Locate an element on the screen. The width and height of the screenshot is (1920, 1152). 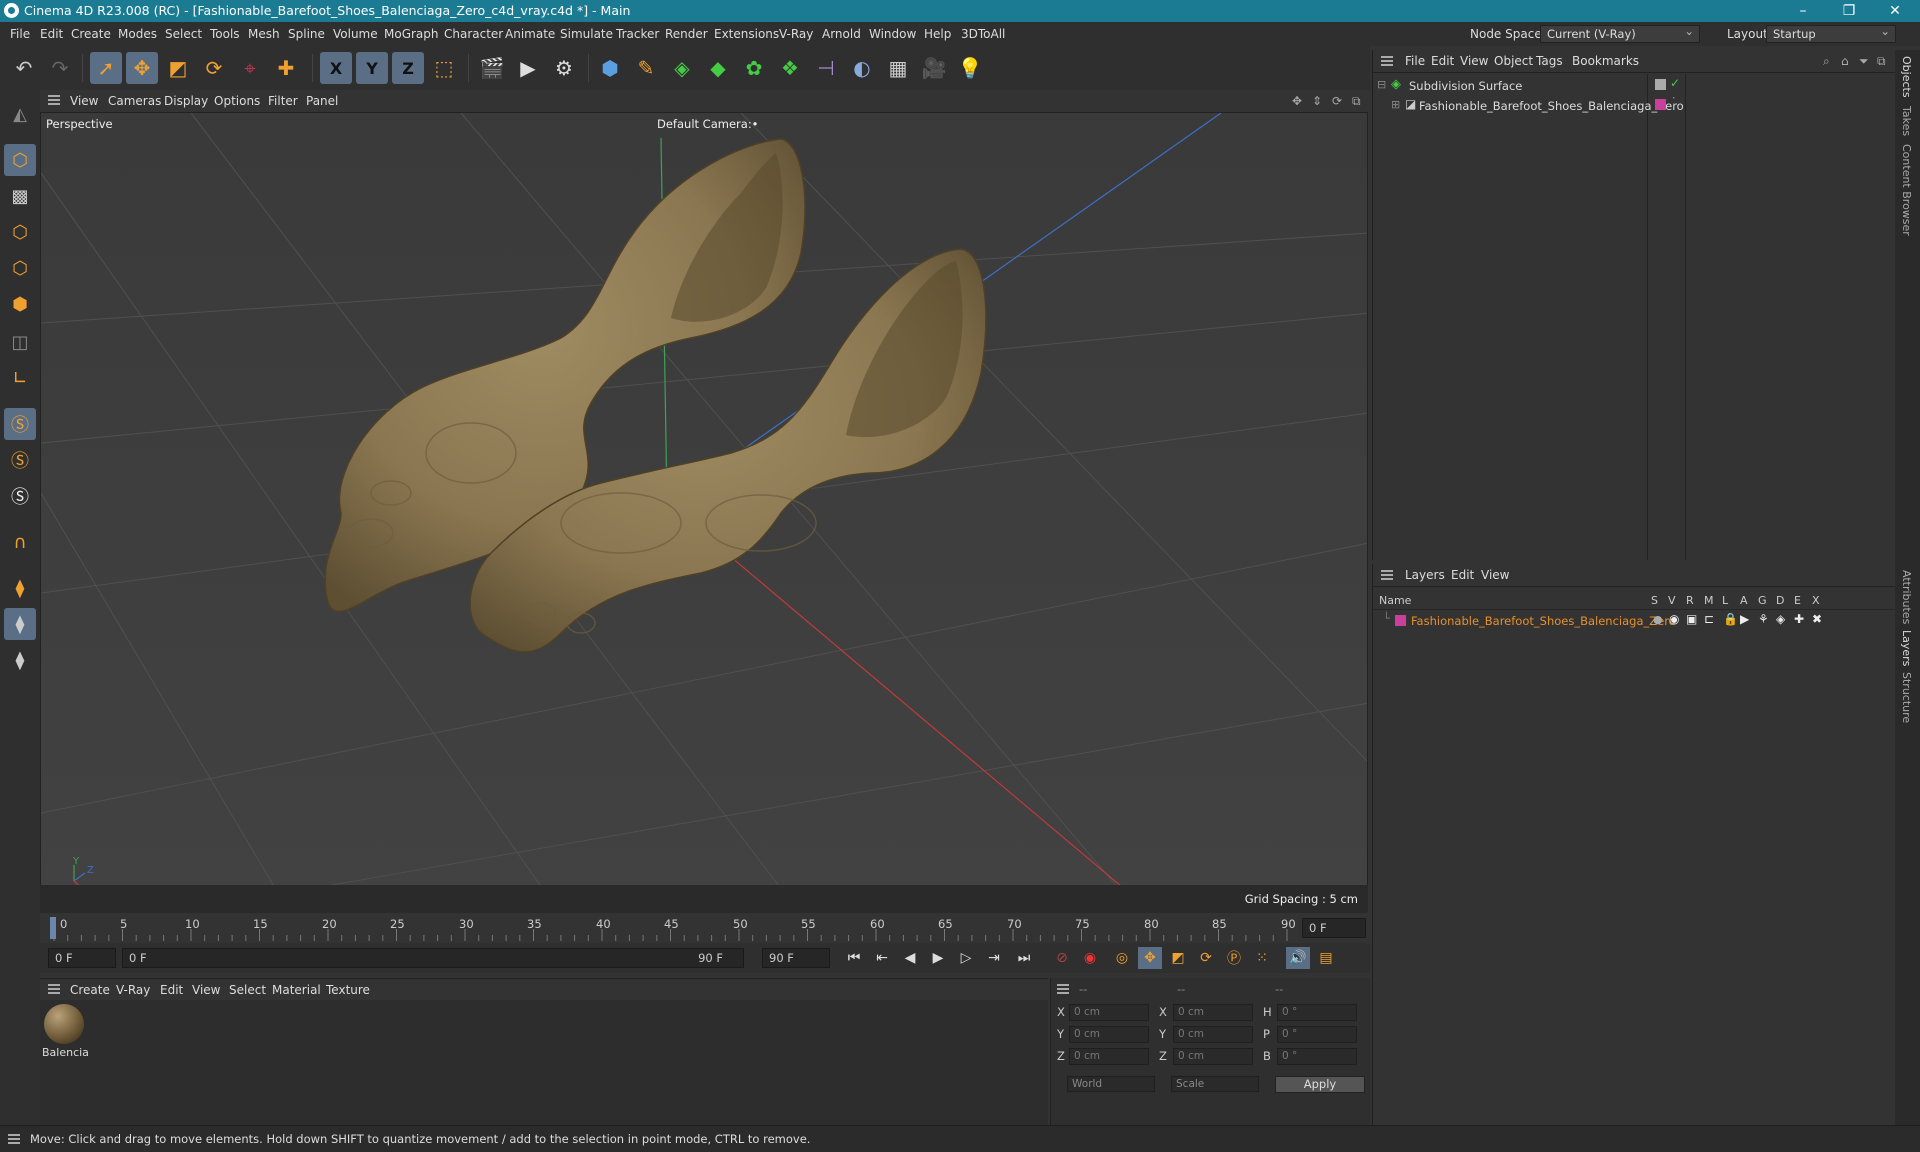
size-mode-select: Scale is located at coordinates (1215, 1084).